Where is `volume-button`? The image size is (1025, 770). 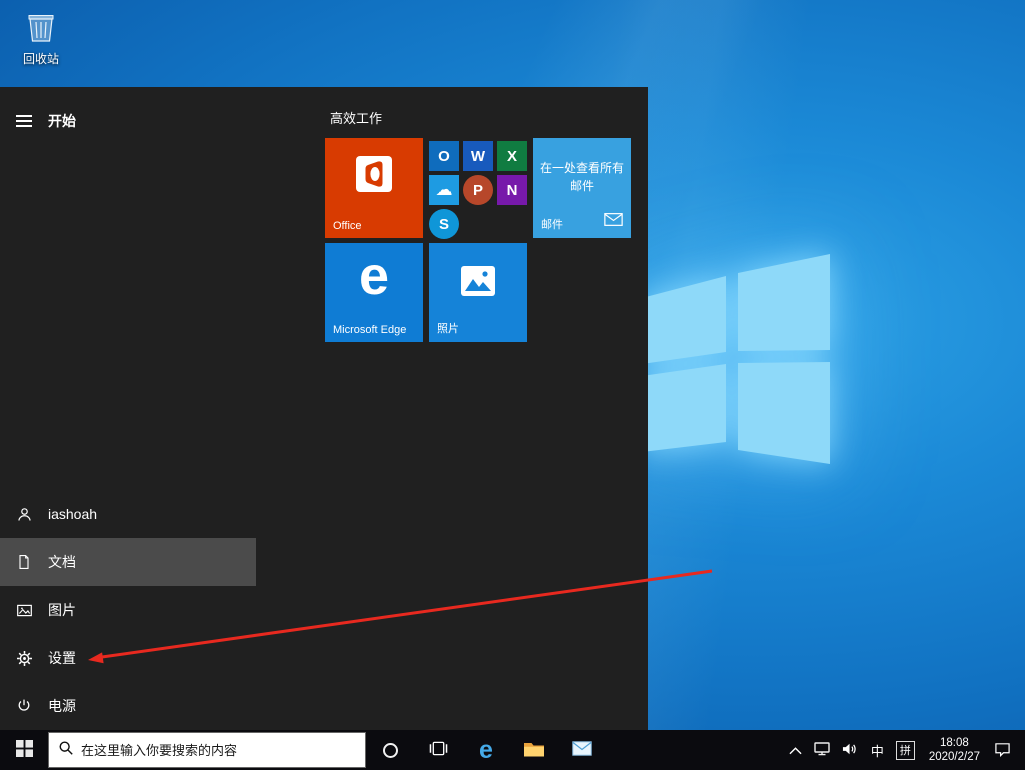 volume-button is located at coordinates (850, 750).